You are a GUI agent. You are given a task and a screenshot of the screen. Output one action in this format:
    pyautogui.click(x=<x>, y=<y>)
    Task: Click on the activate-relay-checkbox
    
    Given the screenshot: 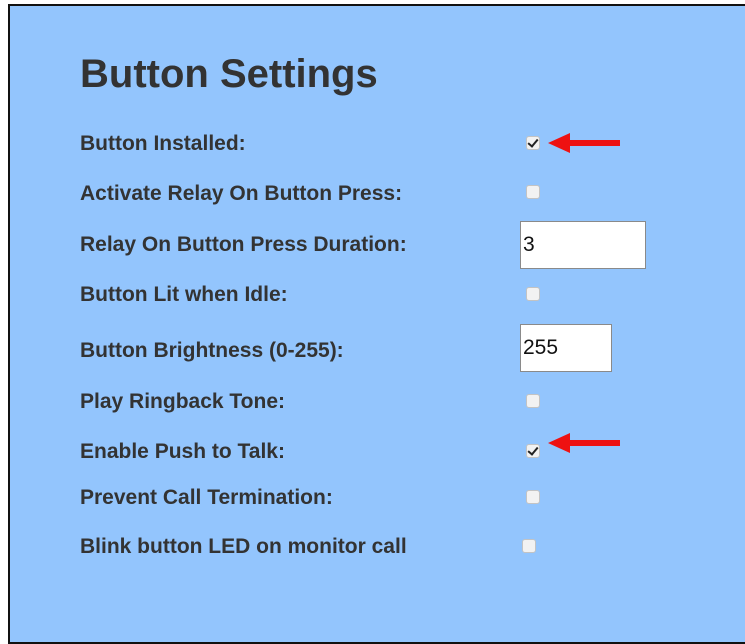 What is the action you would take?
    pyautogui.click(x=533, y=192)
    